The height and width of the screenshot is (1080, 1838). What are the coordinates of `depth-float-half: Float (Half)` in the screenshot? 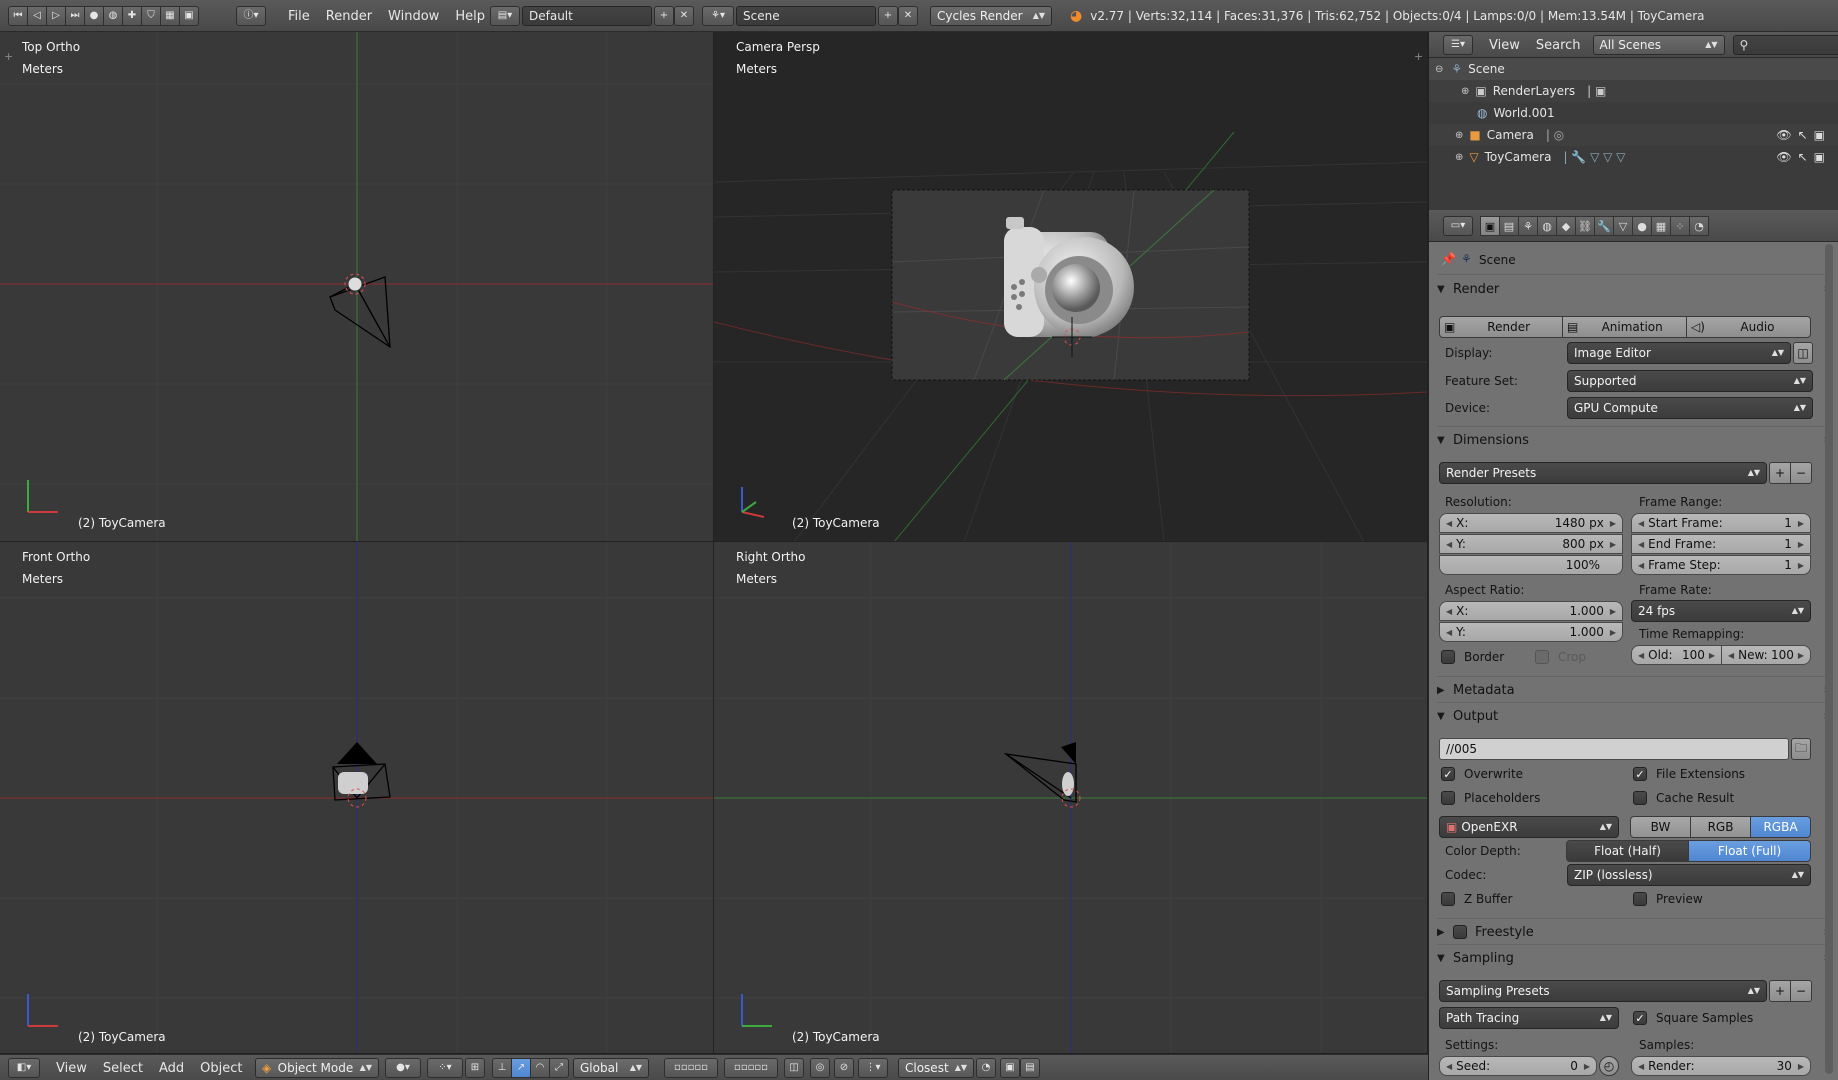 It's located at (1627, 851).